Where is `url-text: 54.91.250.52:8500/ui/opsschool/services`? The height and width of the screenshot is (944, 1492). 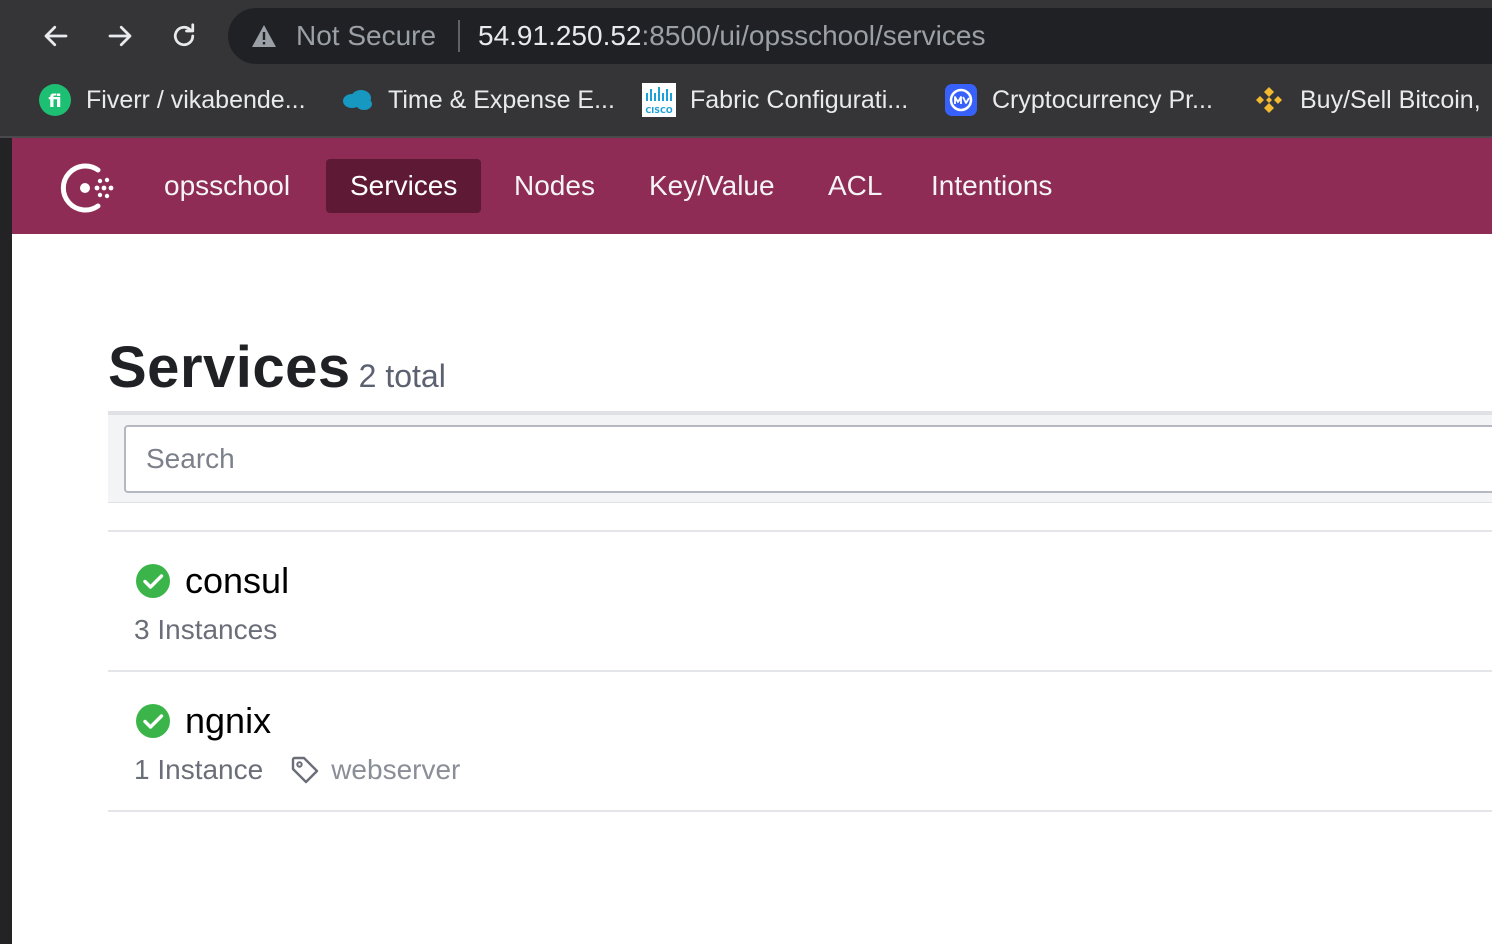 url-text: 54.91.250.52:8500/ui/opsschool/services is located at coordinates (731, 36).